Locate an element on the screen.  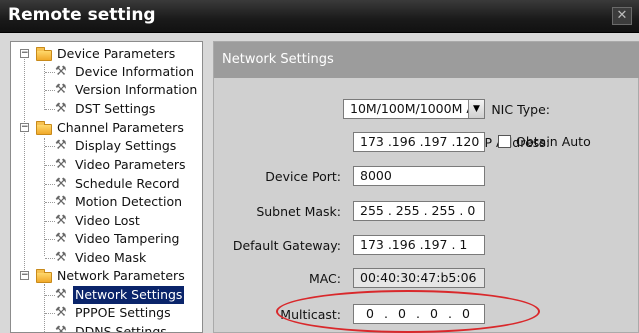
tree-item-label: DST Settings is located at coordinates (115, 108).